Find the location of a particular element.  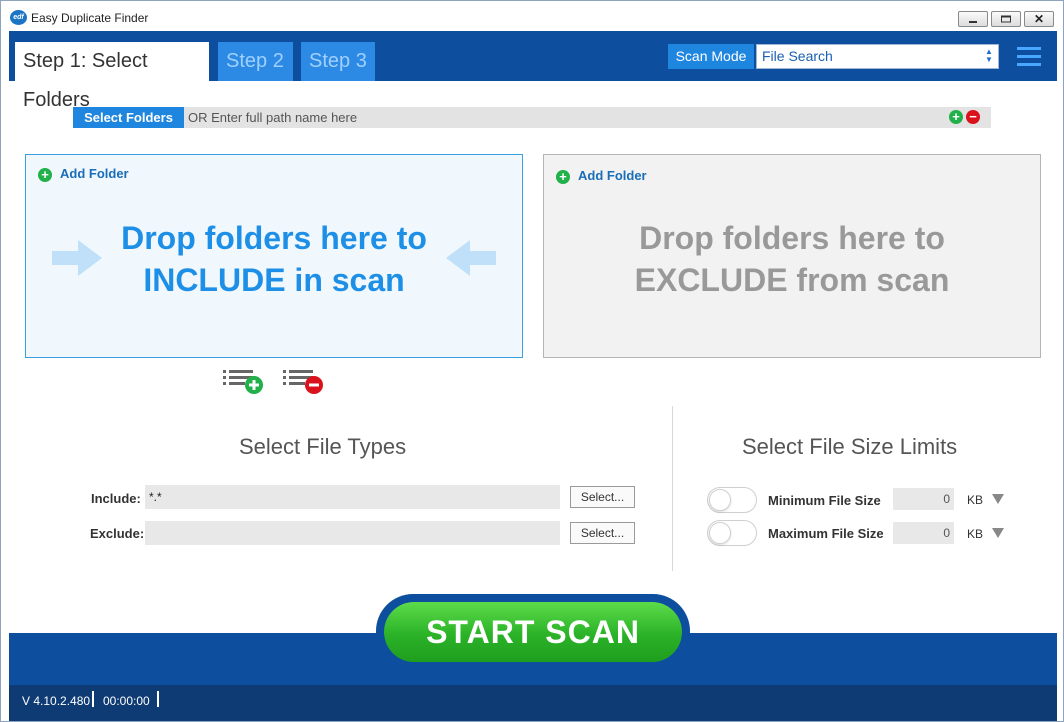

exclude-drop-text: Drop folders here to EXCLUDE from scan is located at coordinates (792, 259).